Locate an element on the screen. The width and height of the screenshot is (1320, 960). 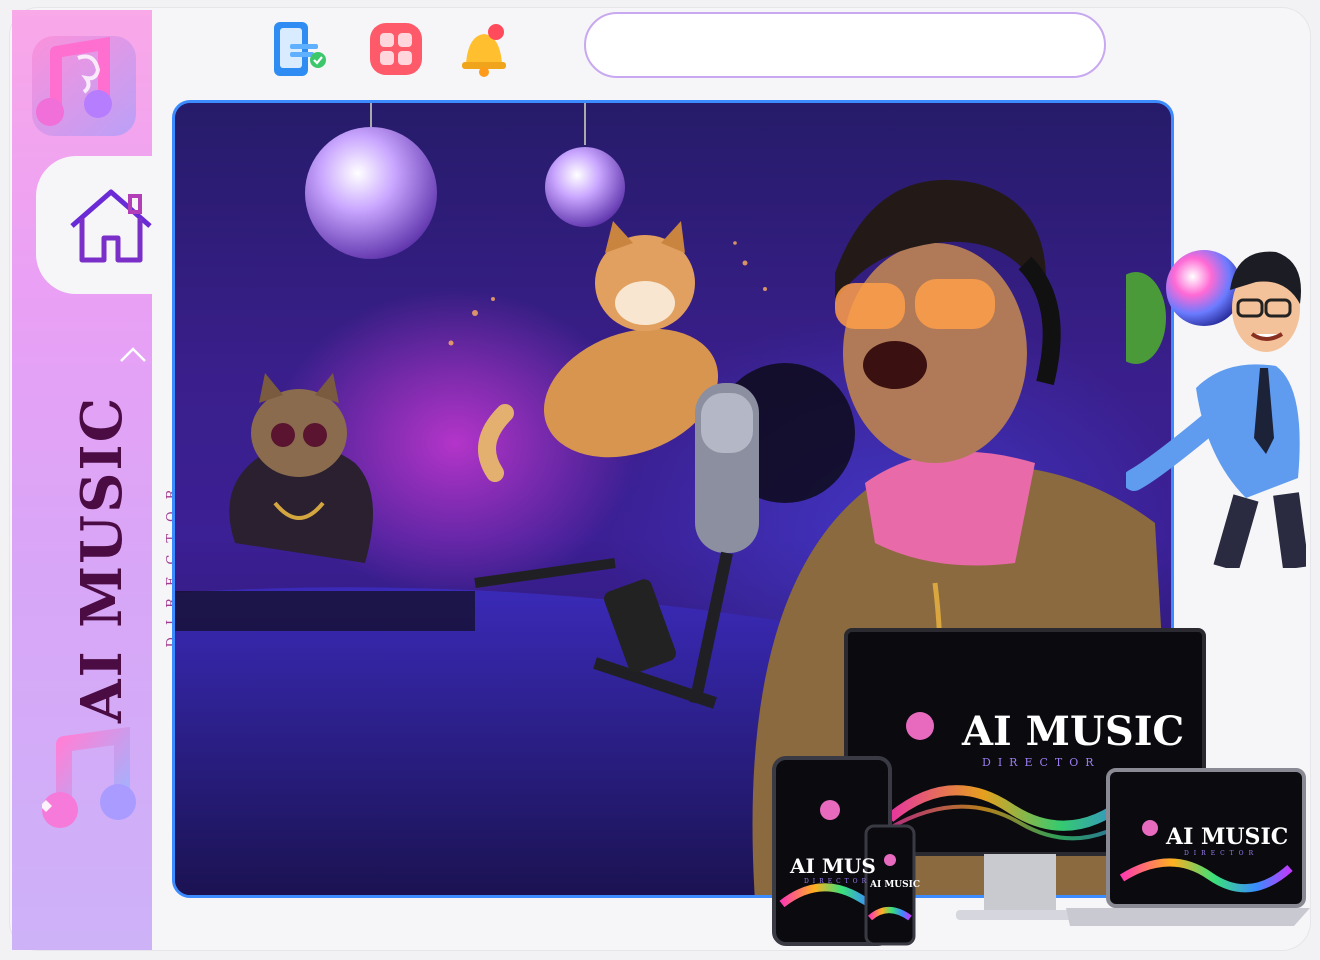
document-check-icon is located at coordinates (298, 49).